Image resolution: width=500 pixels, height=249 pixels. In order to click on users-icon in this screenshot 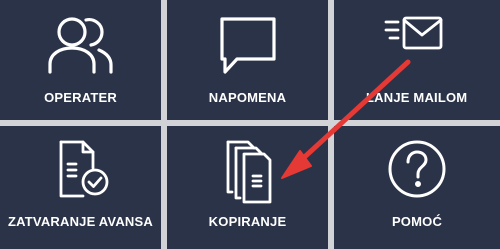, I will do `click(80, 45)`.